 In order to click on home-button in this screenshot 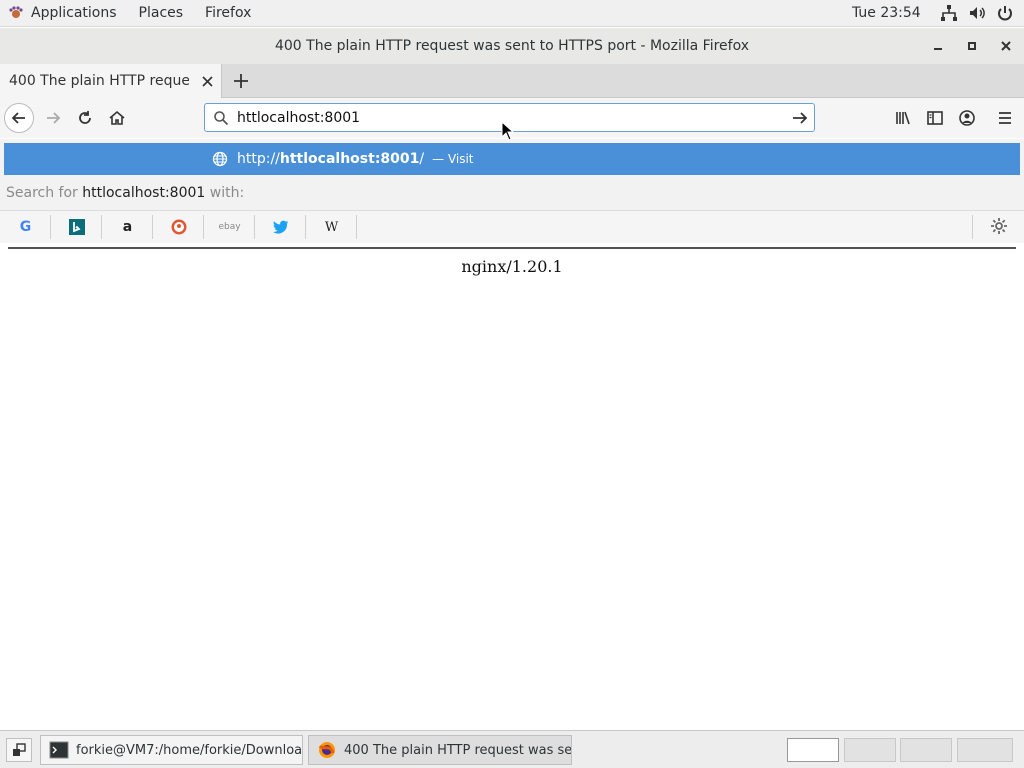, I will do `click(117, 118)`.